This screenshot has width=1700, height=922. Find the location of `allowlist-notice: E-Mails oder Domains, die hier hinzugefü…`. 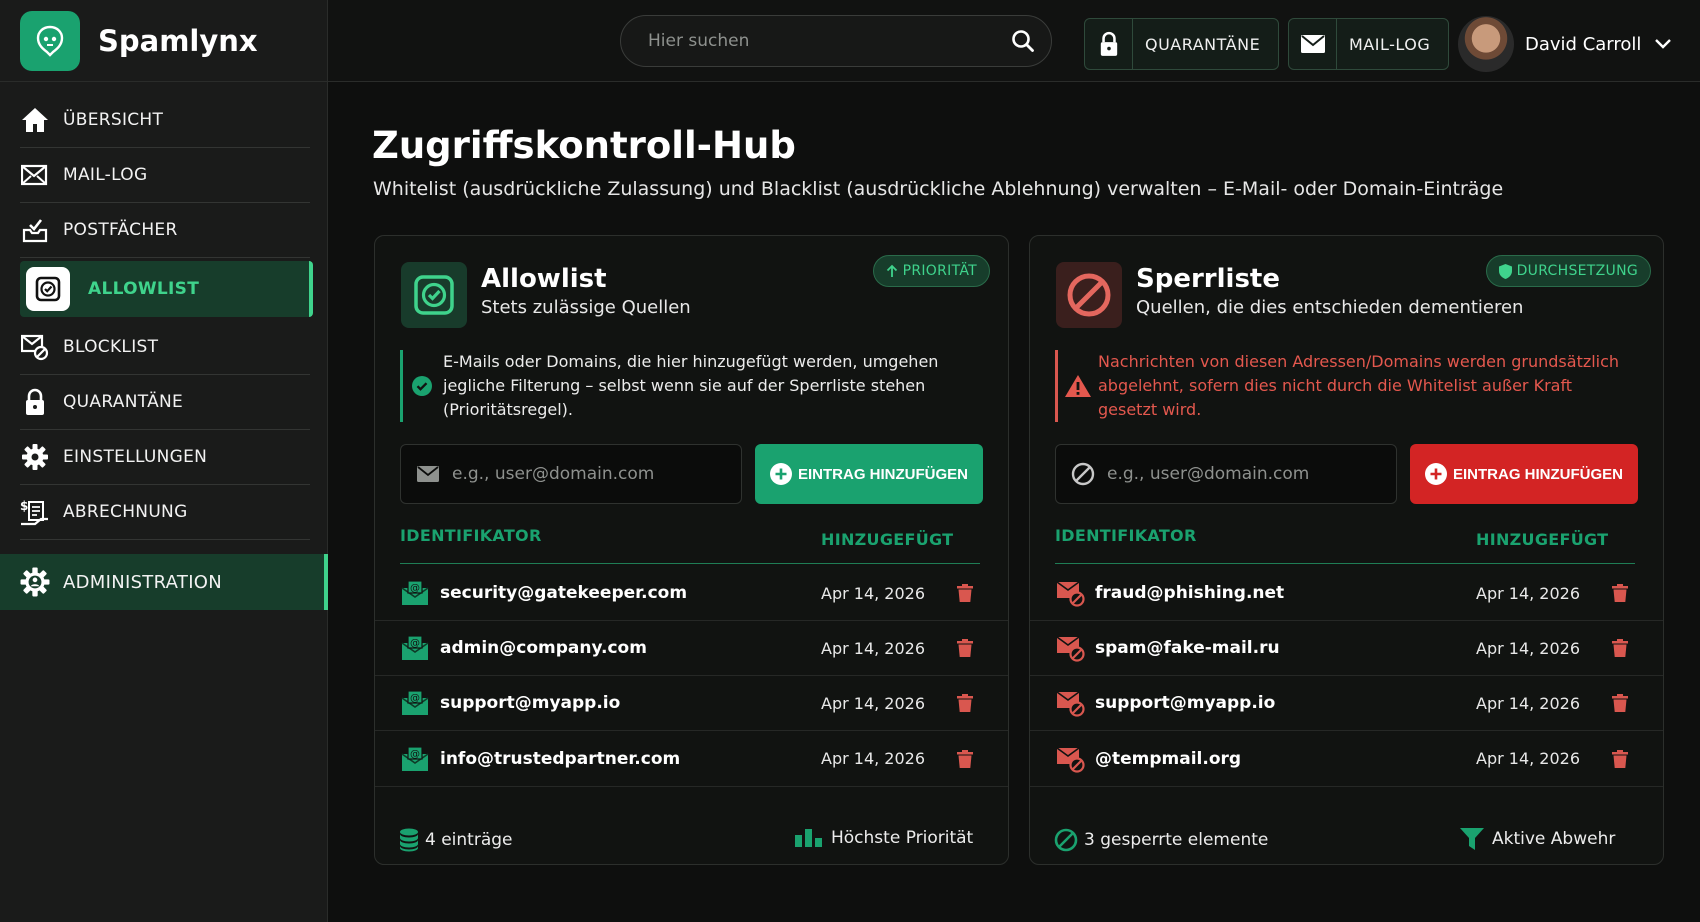

allowlist-notice: E-Mails oder Domains, die hier hinzugefü… is located at coordinates (685, 386).